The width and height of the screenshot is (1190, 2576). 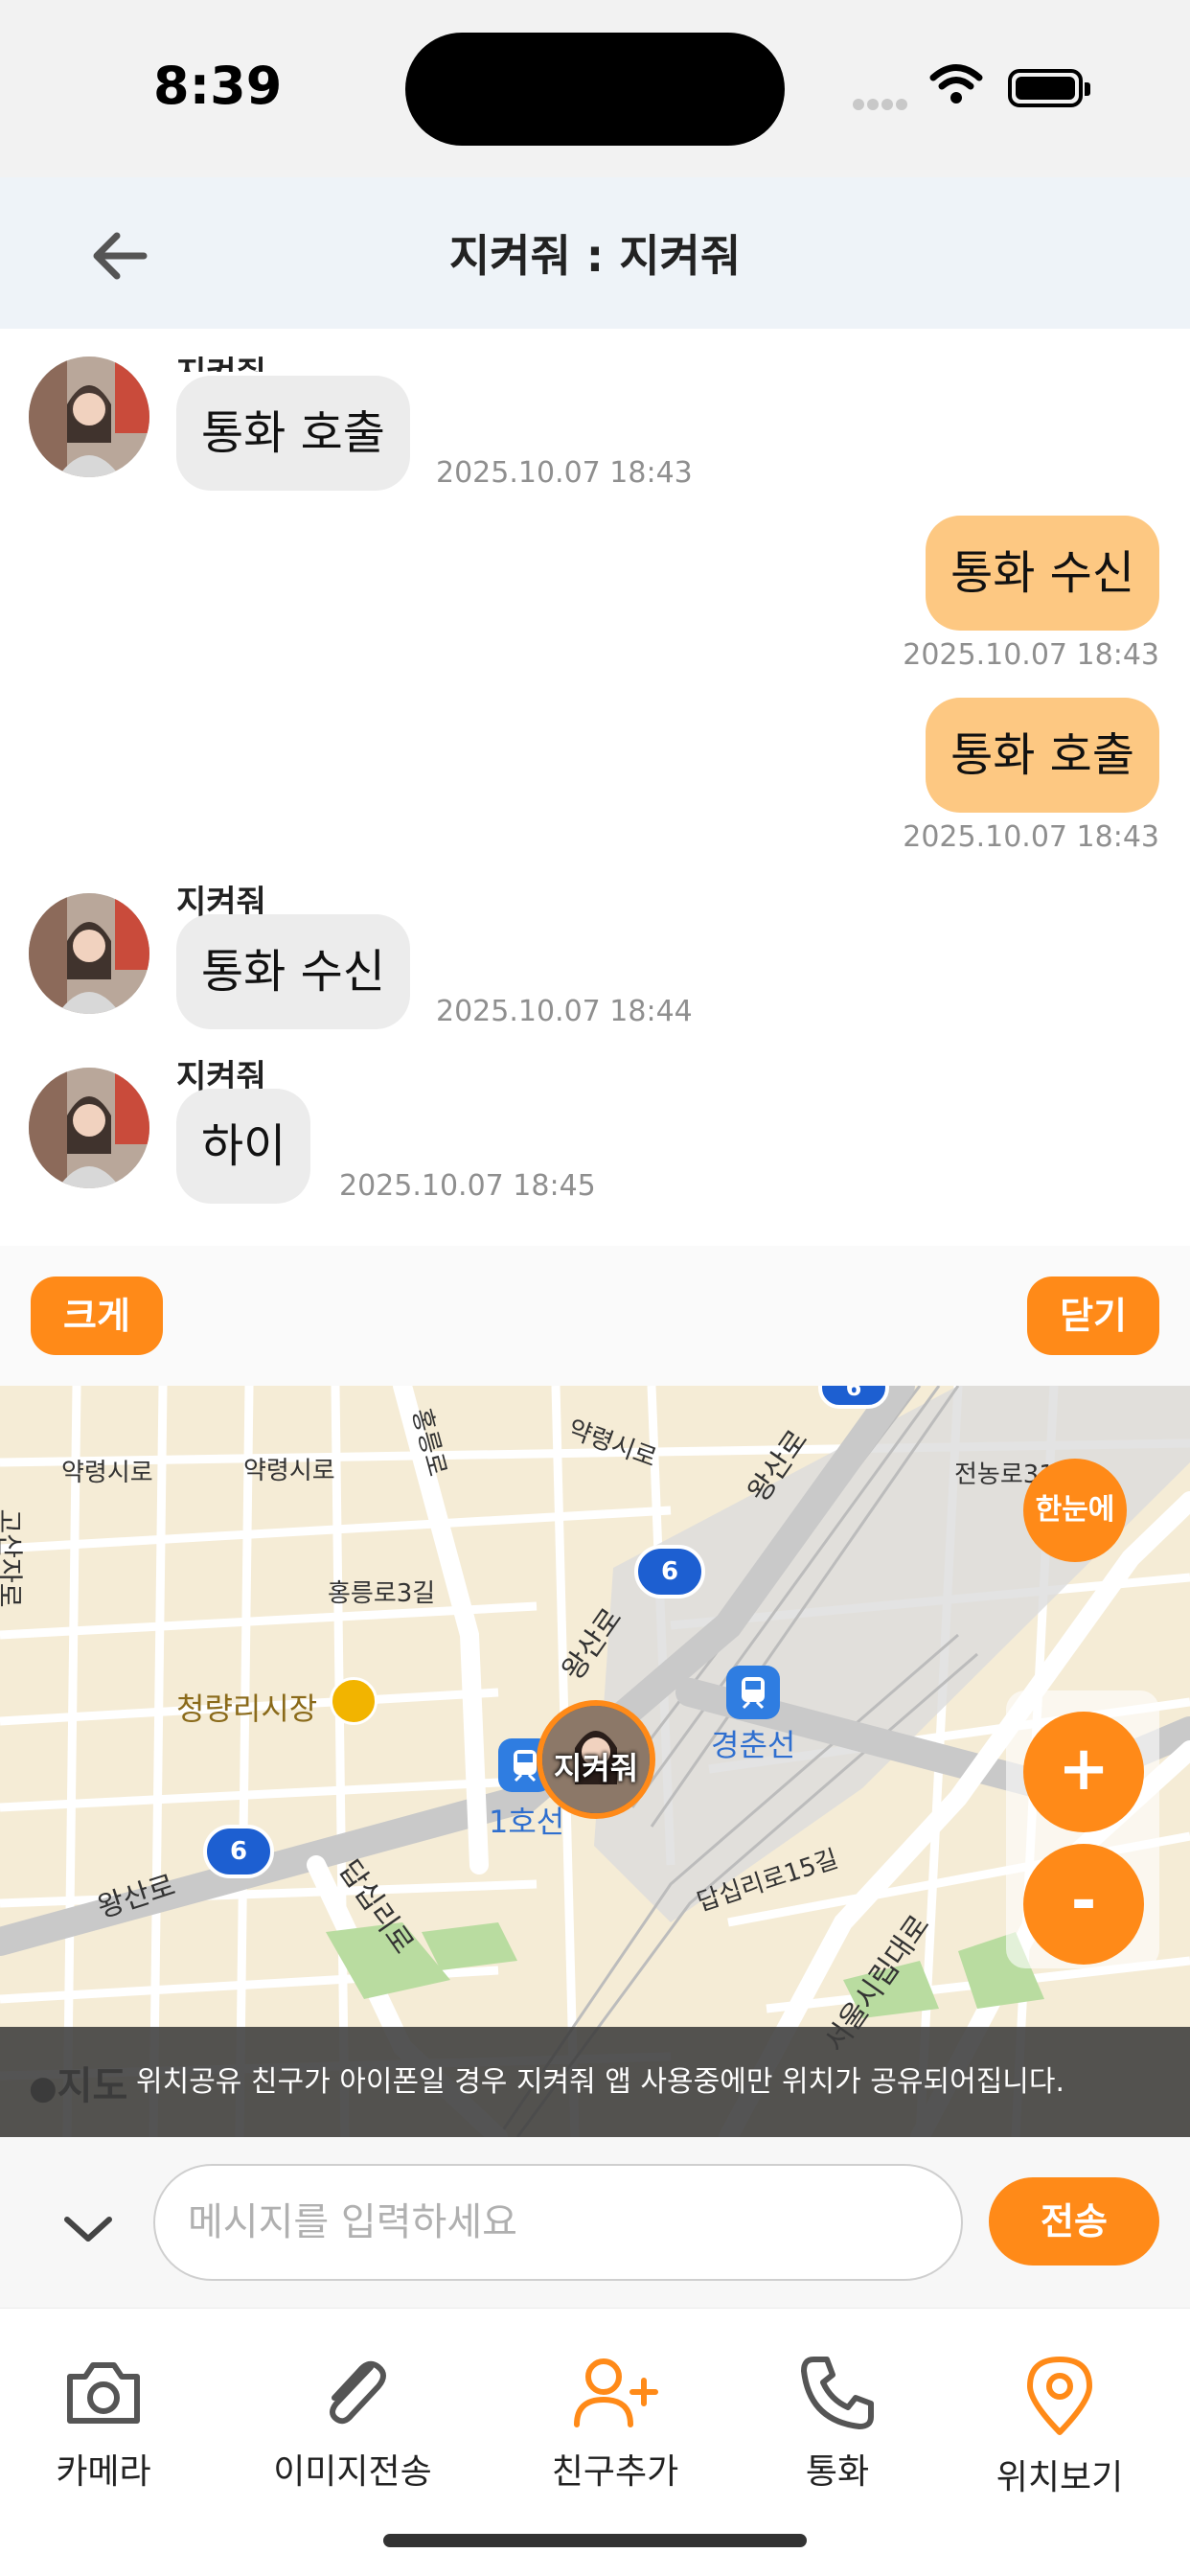 I want to click on chevron-down-icon, so click(x=88, y=2229).